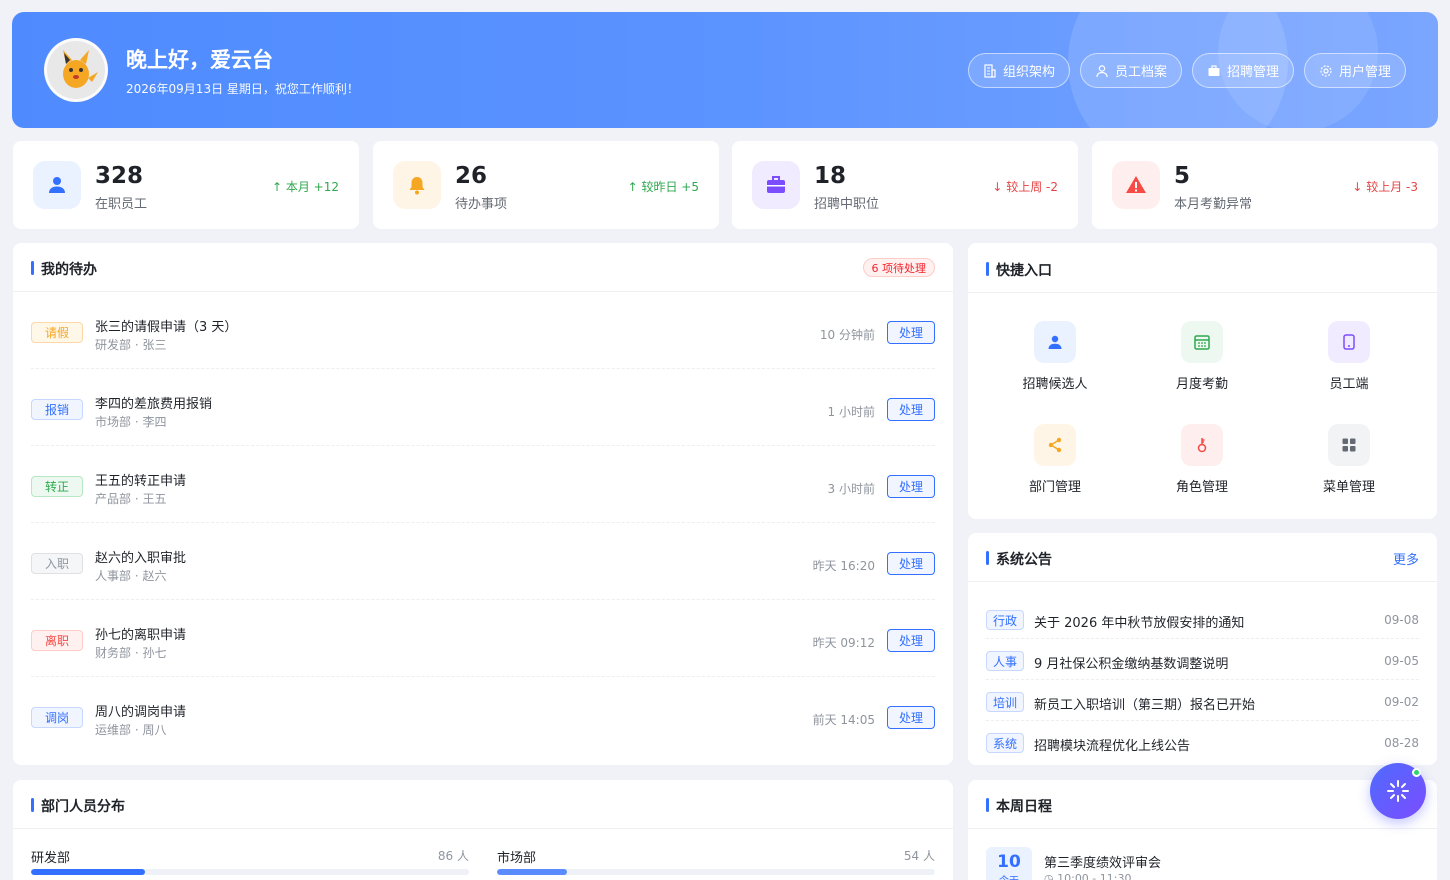  I want to click on gear-icon, so click(1326, 70).